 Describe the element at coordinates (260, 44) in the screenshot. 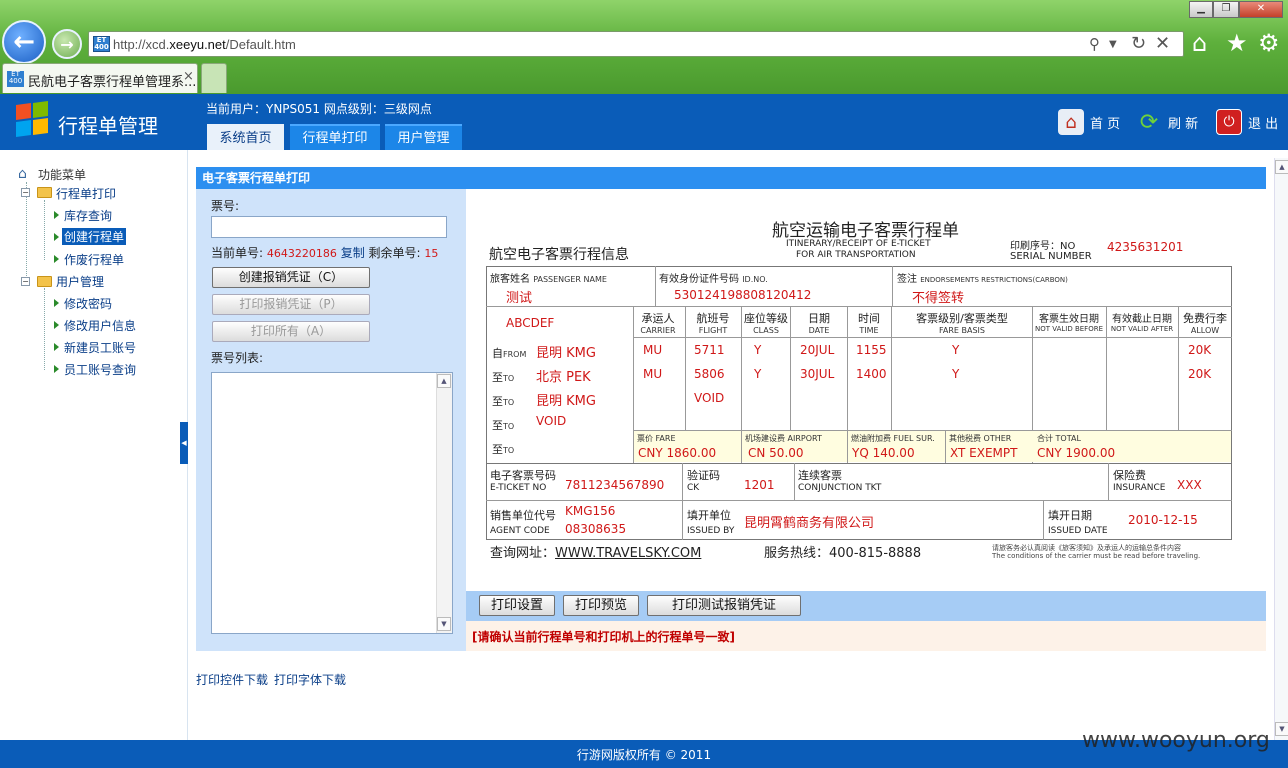

I see `url-path: /Default.htm` at that location.